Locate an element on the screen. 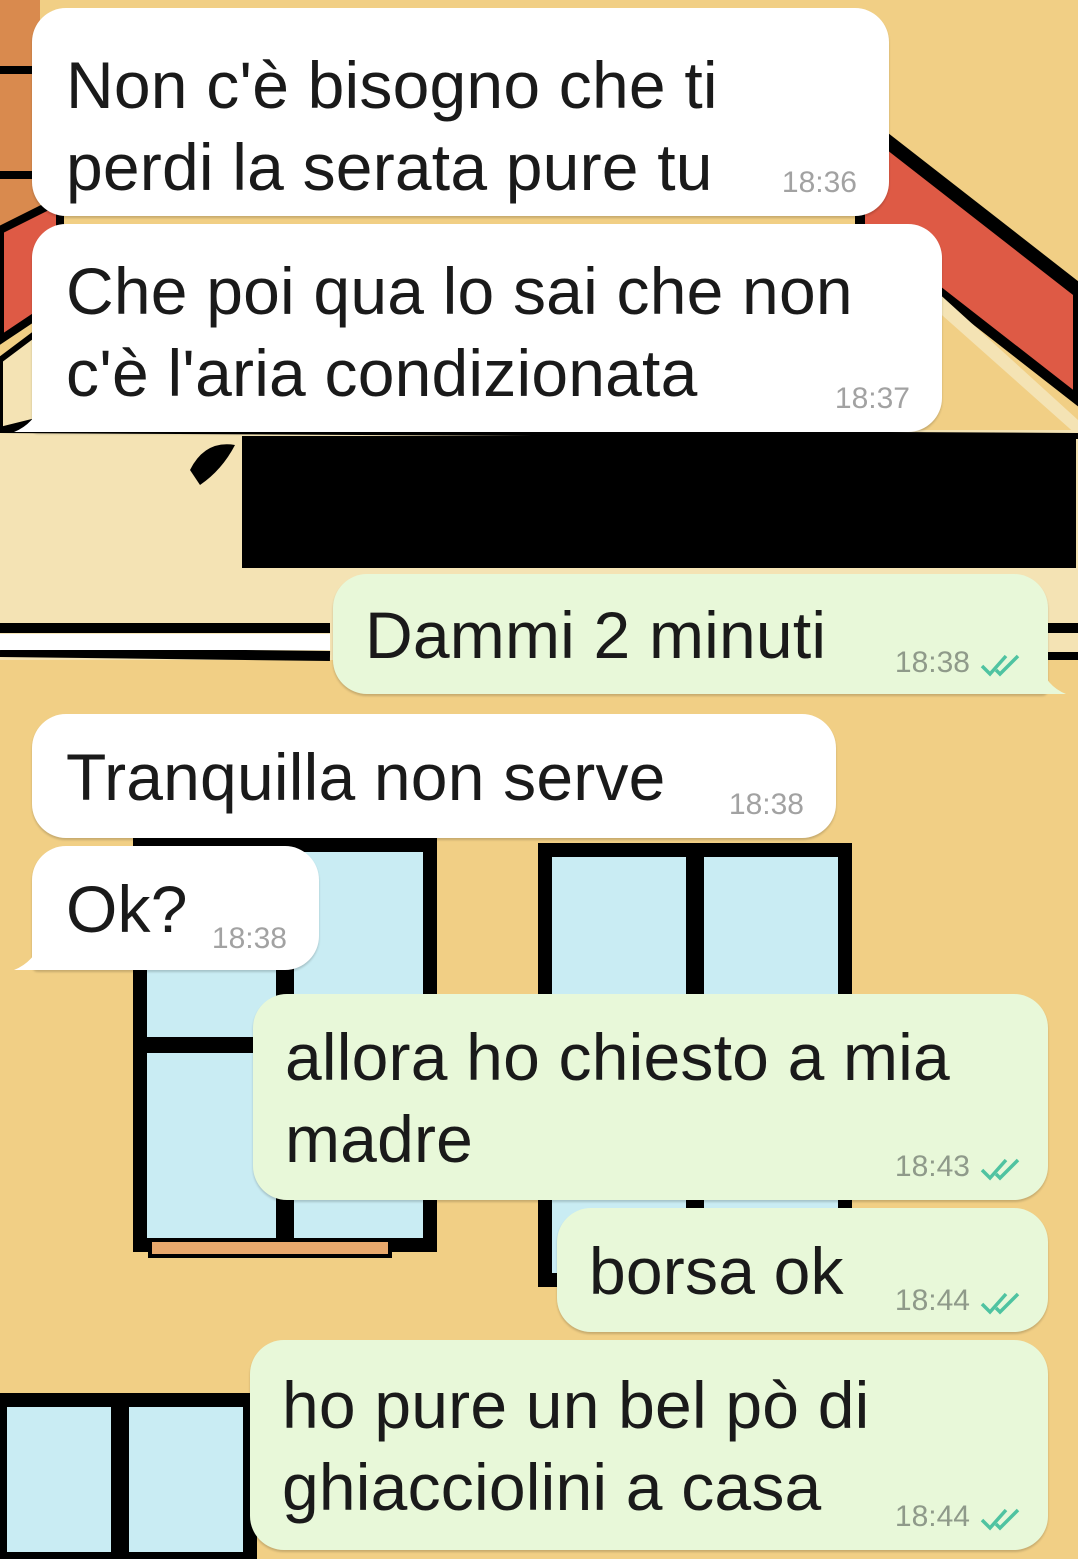 The height and width of the screenshot is (1559, 1078). message-text: borsa ok is located at coordinates (716, 1271).